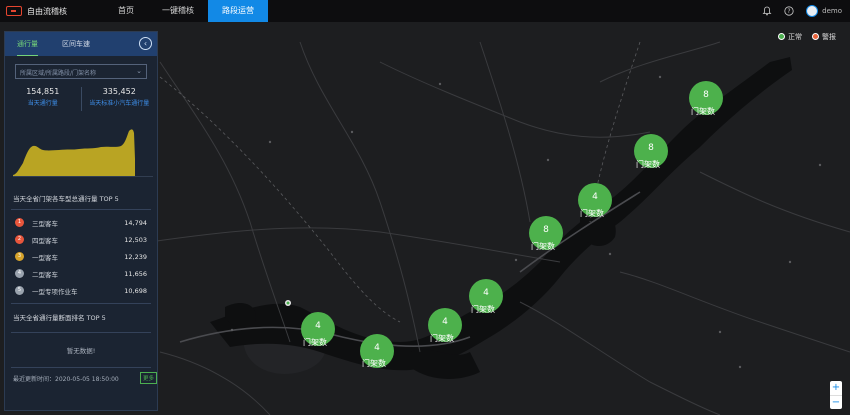  Describe the element at coordinates (119, 99) in the screenshot. I see `stat-standard-car-traffic: 335,452 当天标准小汽车通行量` at that location.